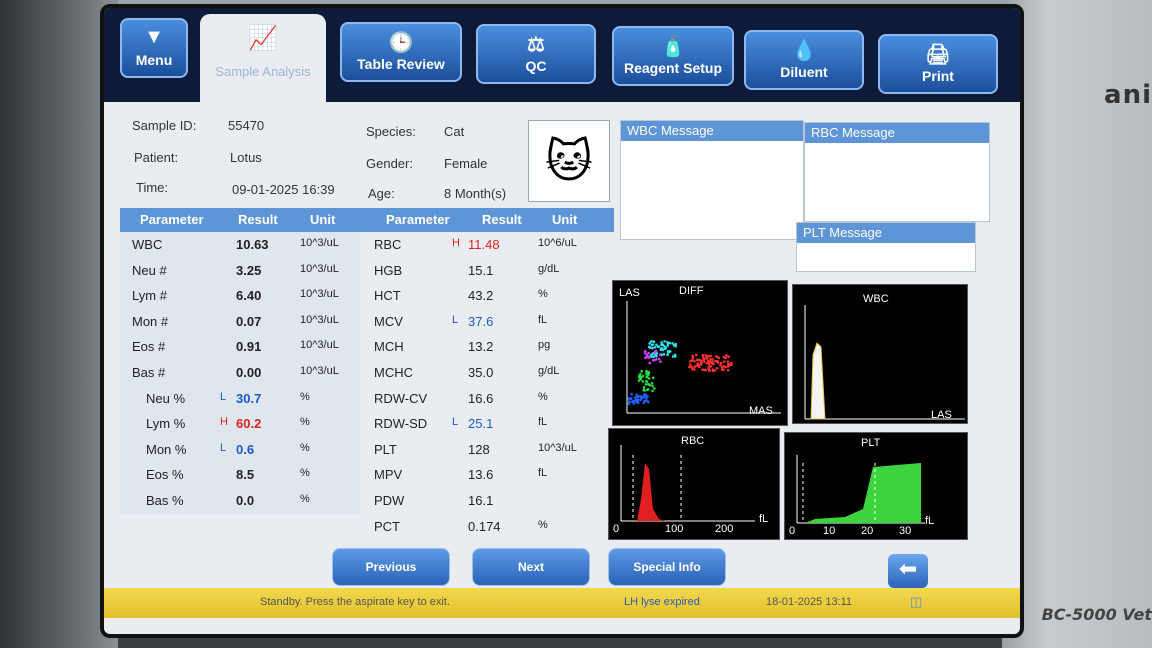  What do you see at coordinates (809, 602) in the screenshot?
I see `status-datetime: 18-01-2025 13:11` at bounding box center [809, 602].